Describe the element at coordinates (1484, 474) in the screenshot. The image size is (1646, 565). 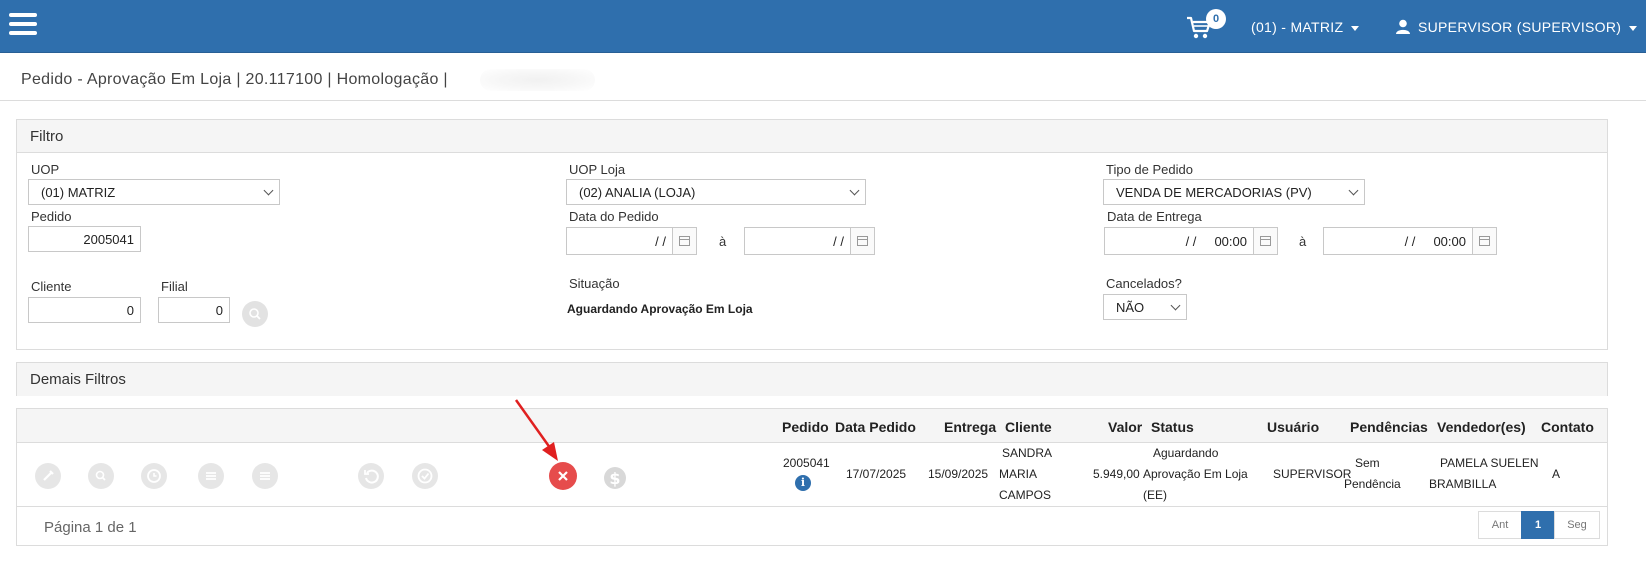
I see `cell-vendedores: PAMELA SUELEN BRAMBILLA` at that location.